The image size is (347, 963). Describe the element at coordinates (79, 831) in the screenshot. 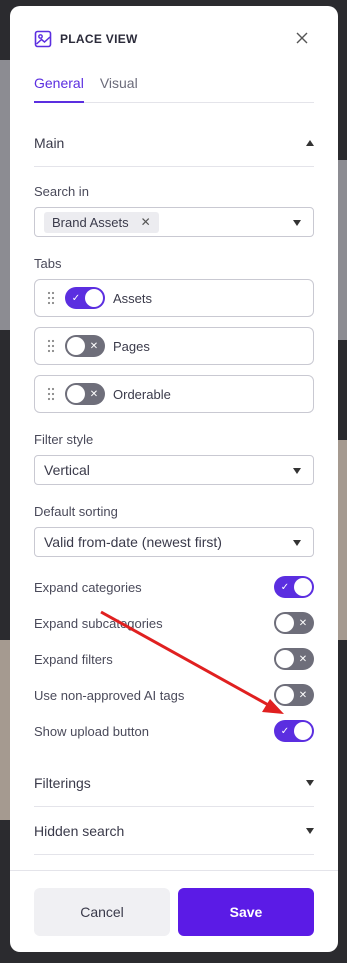

I see `section-hidden-search-label: Hidden search` at that location.